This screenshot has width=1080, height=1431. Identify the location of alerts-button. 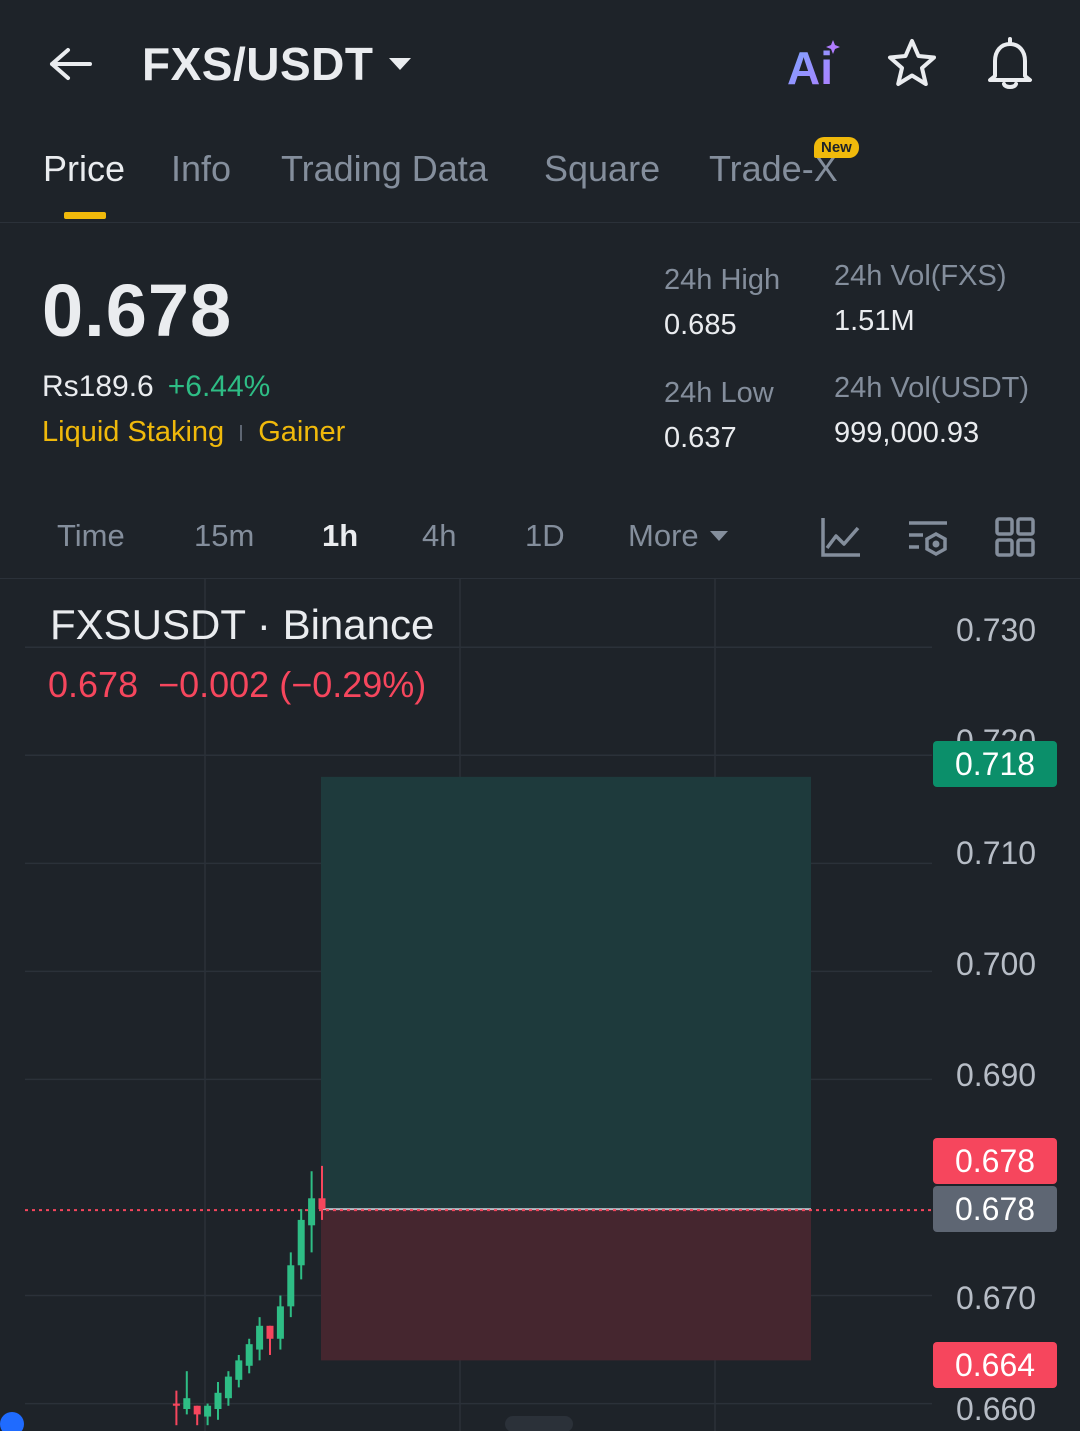
(1010, 64).